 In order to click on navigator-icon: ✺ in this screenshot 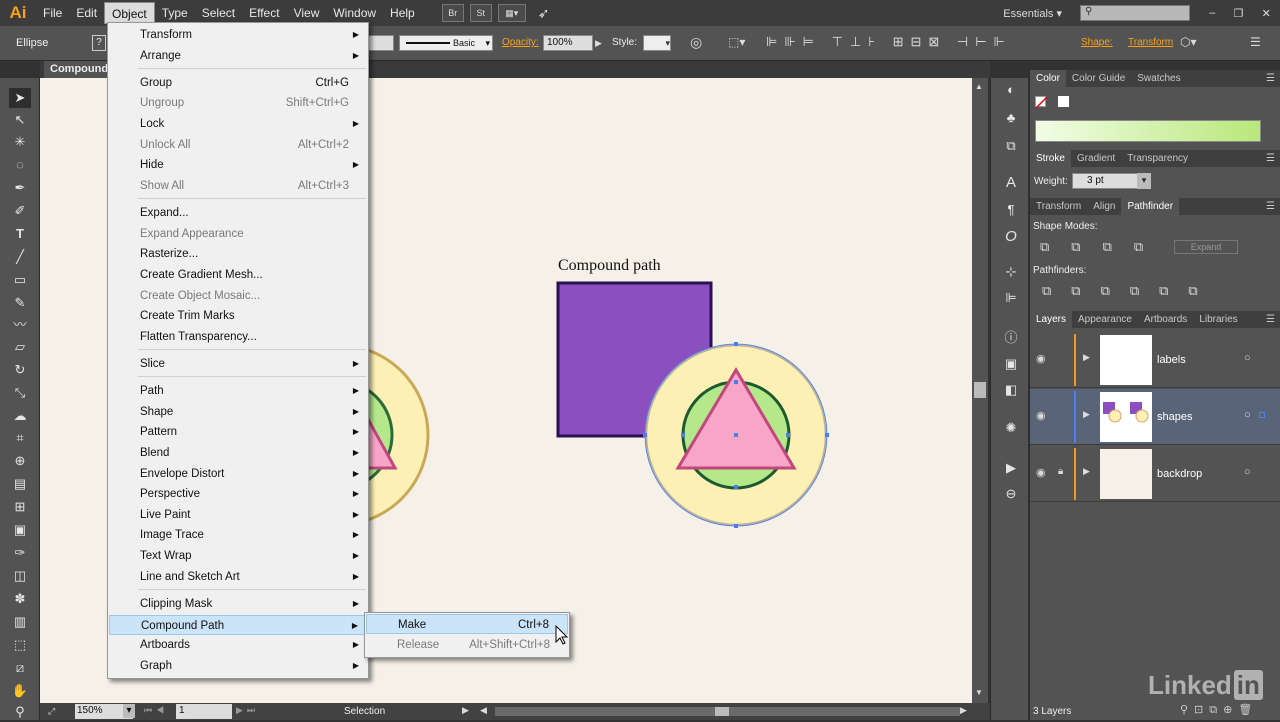, I will do `click(1011, 428)`.